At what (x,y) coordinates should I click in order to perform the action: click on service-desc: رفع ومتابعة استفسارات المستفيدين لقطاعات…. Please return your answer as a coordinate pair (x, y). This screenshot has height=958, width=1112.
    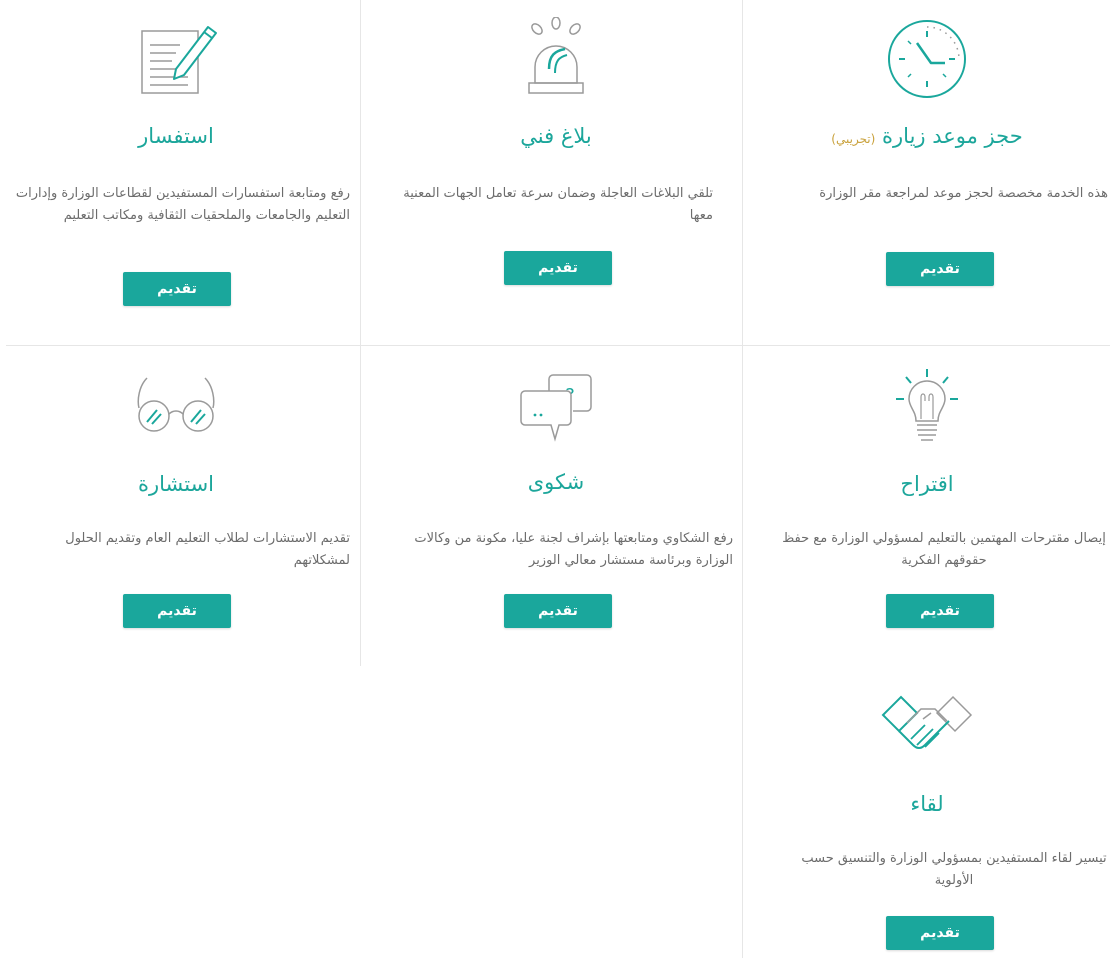
    Looking at the image, I should click on (182, 204).